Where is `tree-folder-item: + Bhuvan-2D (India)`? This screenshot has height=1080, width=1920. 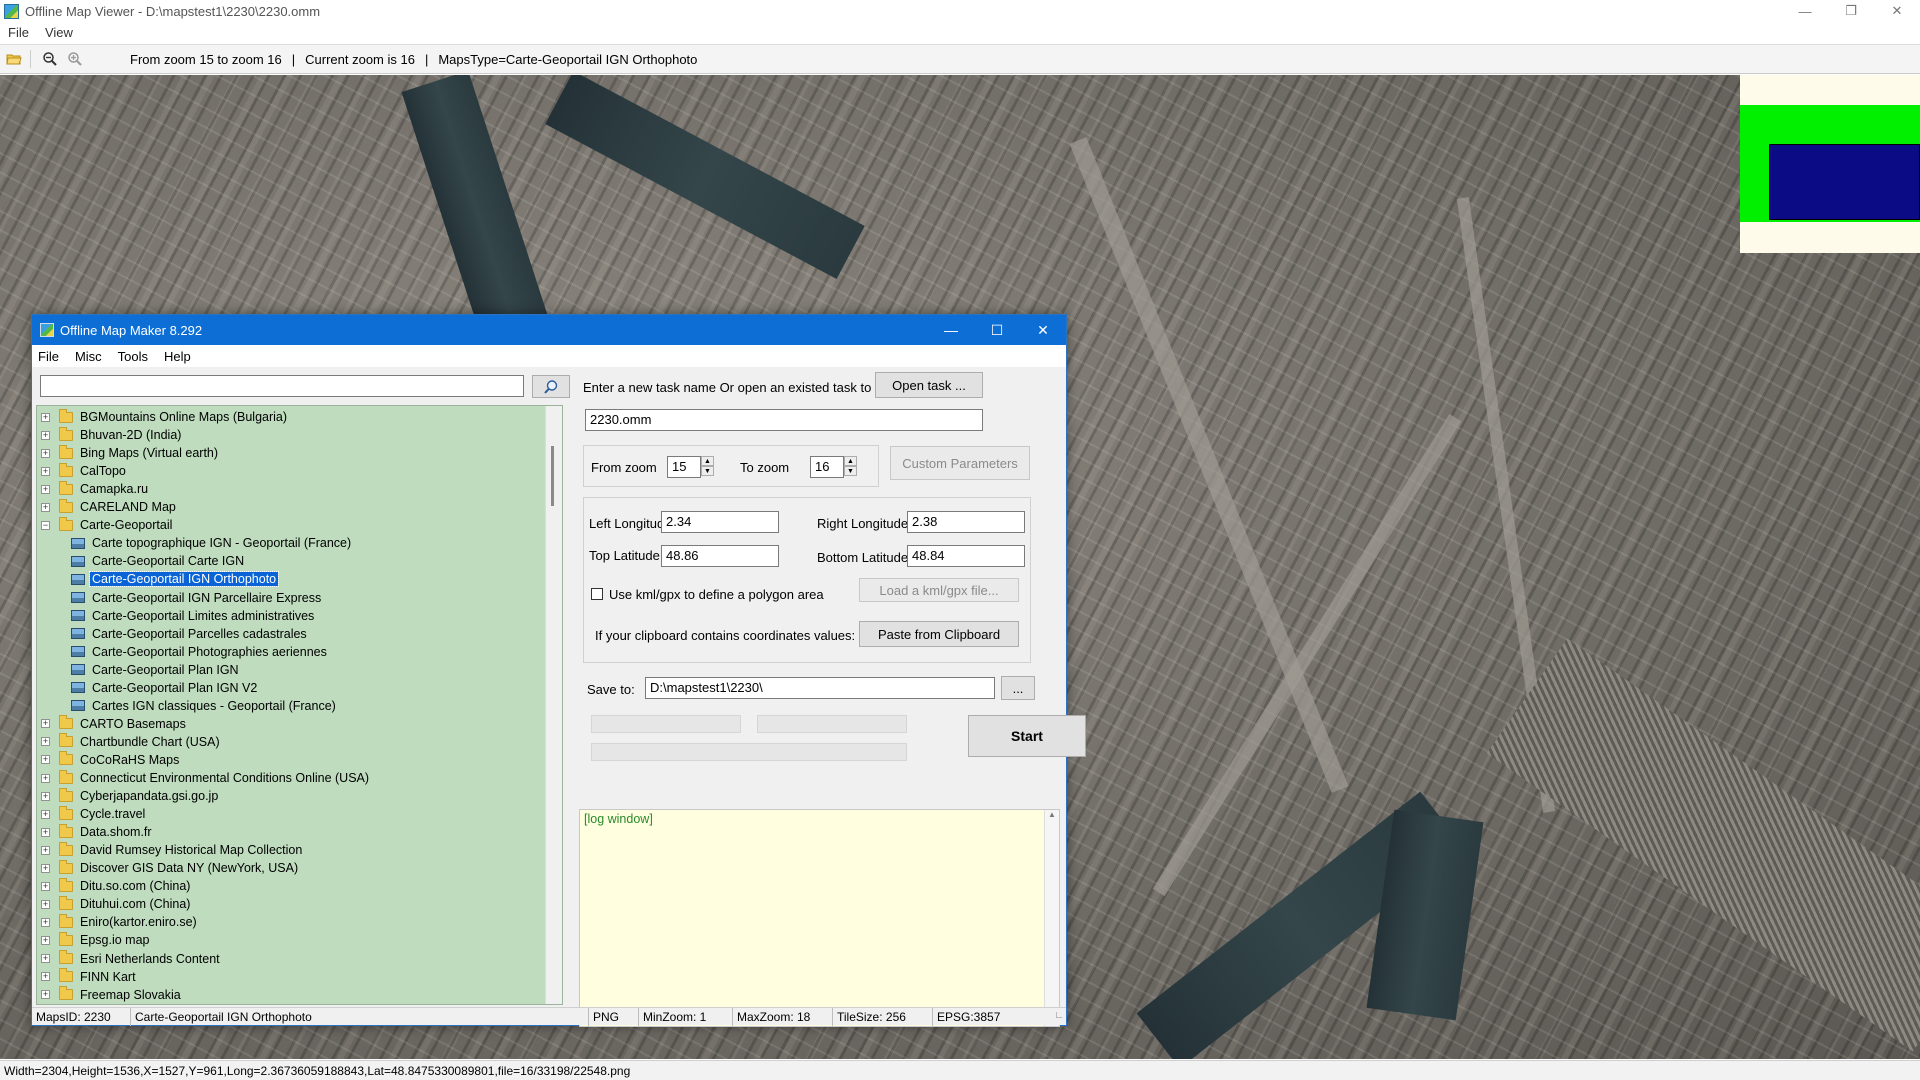 tree-folder-item: + Bhuvan-2D (India) is located at coordinates (110, 435).